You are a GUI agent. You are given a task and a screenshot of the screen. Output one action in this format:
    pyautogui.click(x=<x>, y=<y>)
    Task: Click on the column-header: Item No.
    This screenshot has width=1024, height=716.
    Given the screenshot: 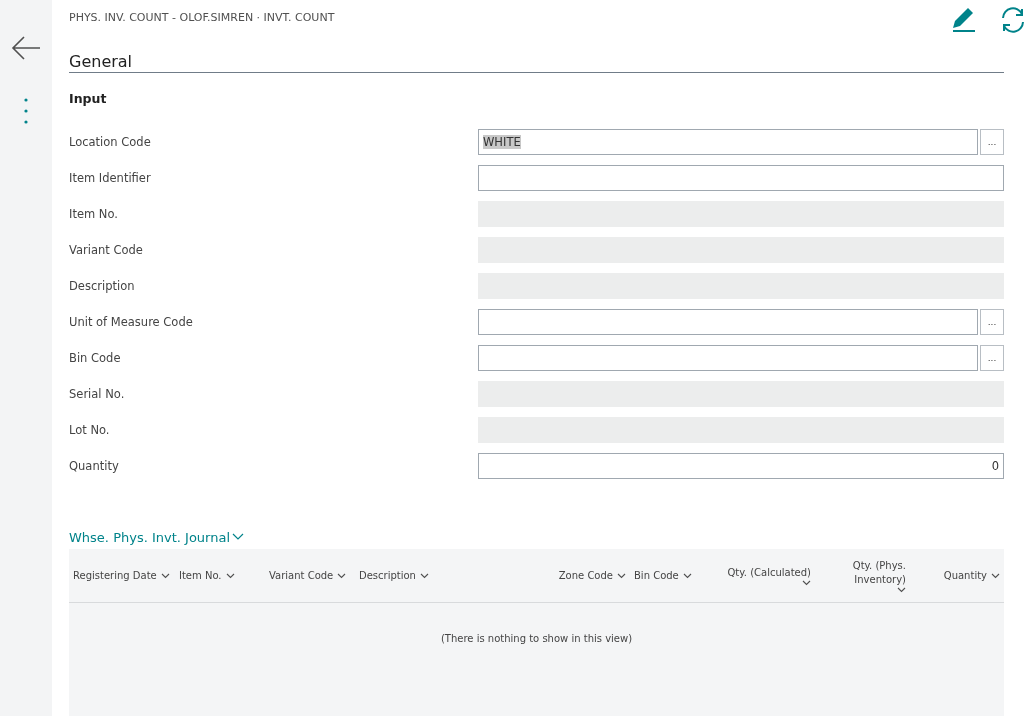 What is the action you would take?
    pyautogui.click(x=220, y=575)
    